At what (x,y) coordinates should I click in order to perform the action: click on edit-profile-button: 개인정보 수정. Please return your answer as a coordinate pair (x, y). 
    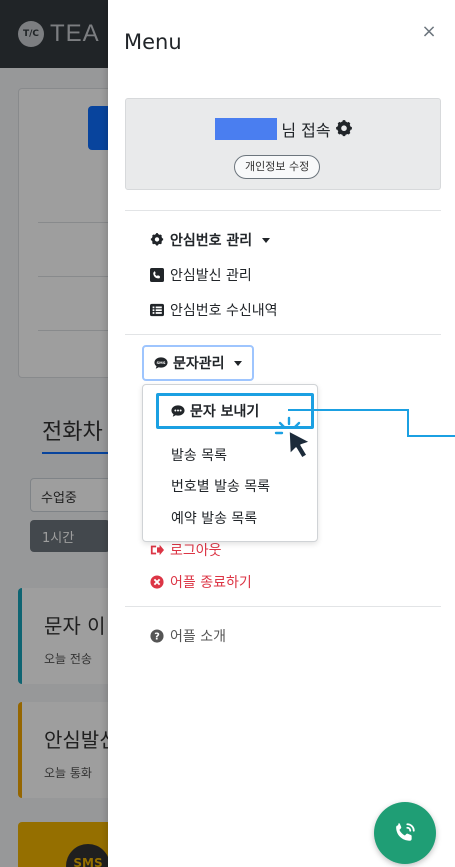
    Looking at the image, I should click on (277, 167).